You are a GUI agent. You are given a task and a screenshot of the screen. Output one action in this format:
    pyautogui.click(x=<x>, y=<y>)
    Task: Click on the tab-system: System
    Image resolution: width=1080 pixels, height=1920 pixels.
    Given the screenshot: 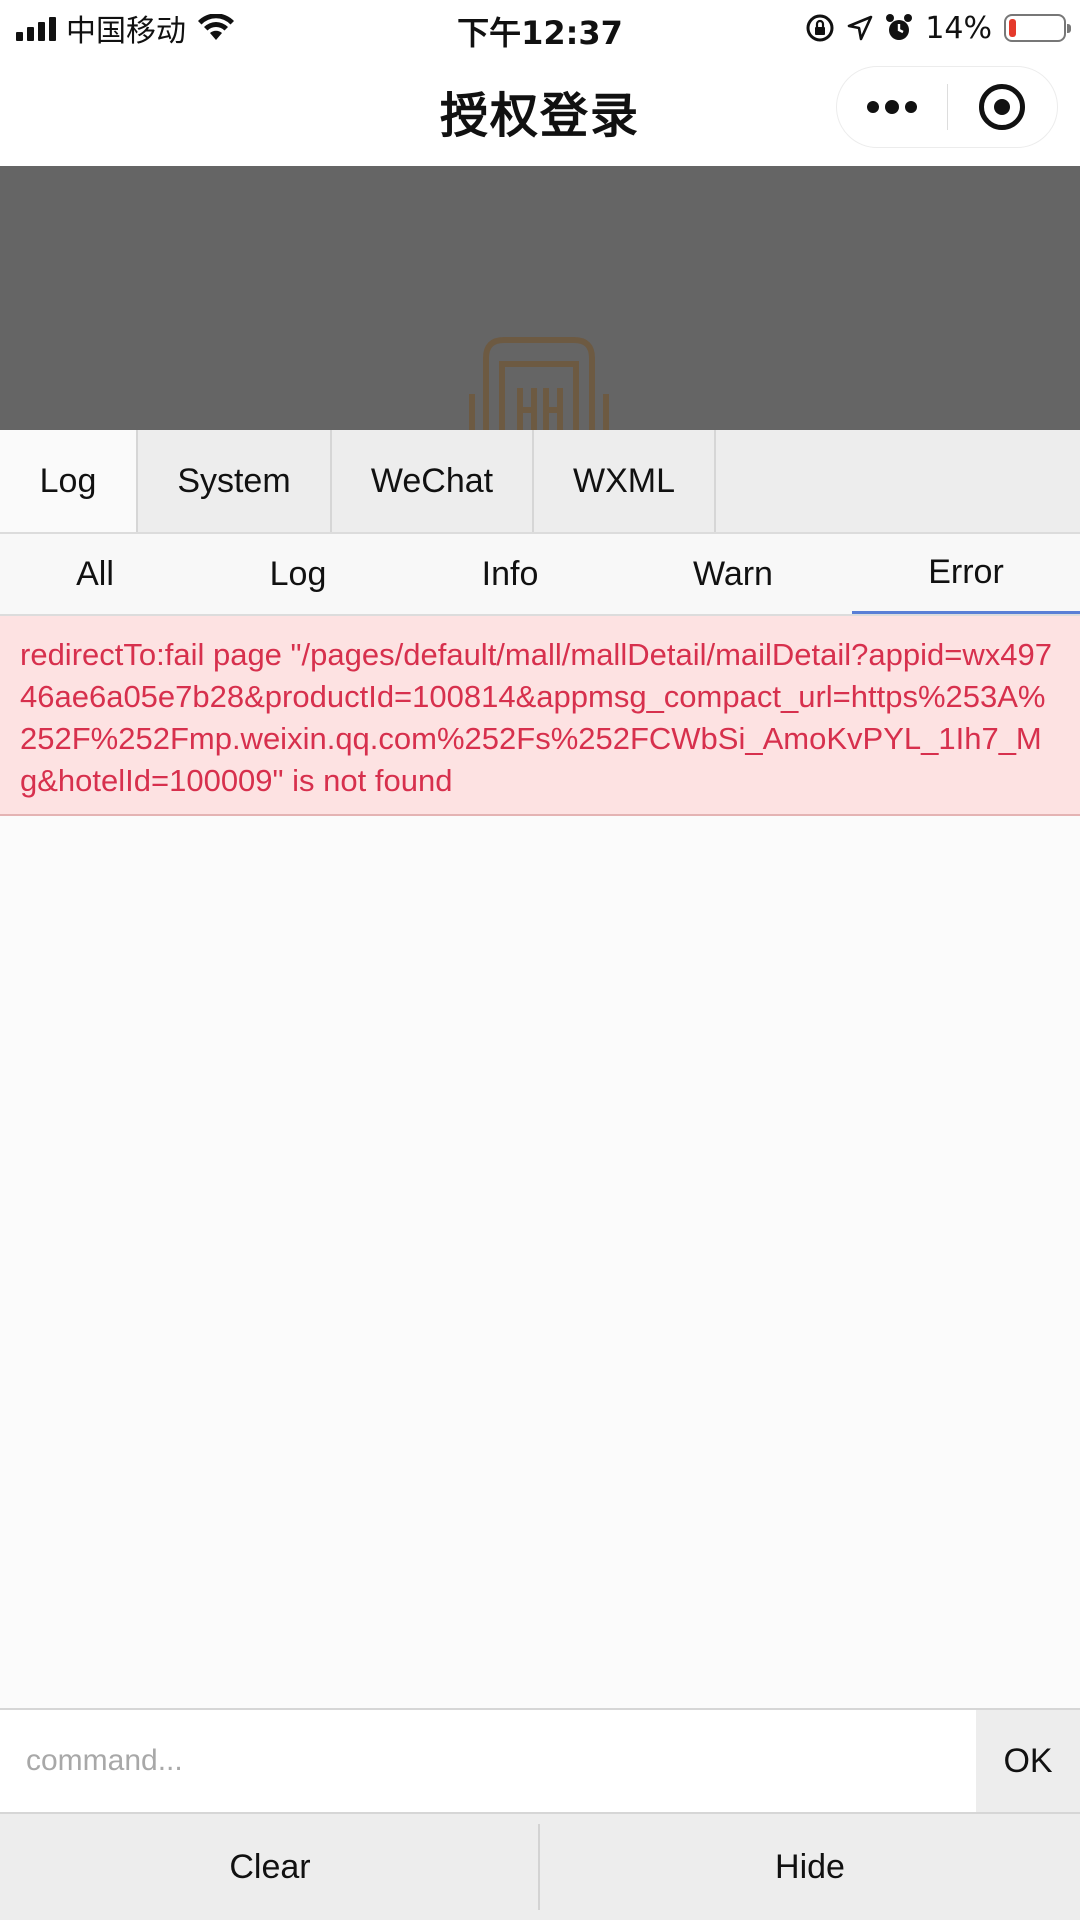 What is the action you would take?
    pyautogui.click(x=235, y=481)
    